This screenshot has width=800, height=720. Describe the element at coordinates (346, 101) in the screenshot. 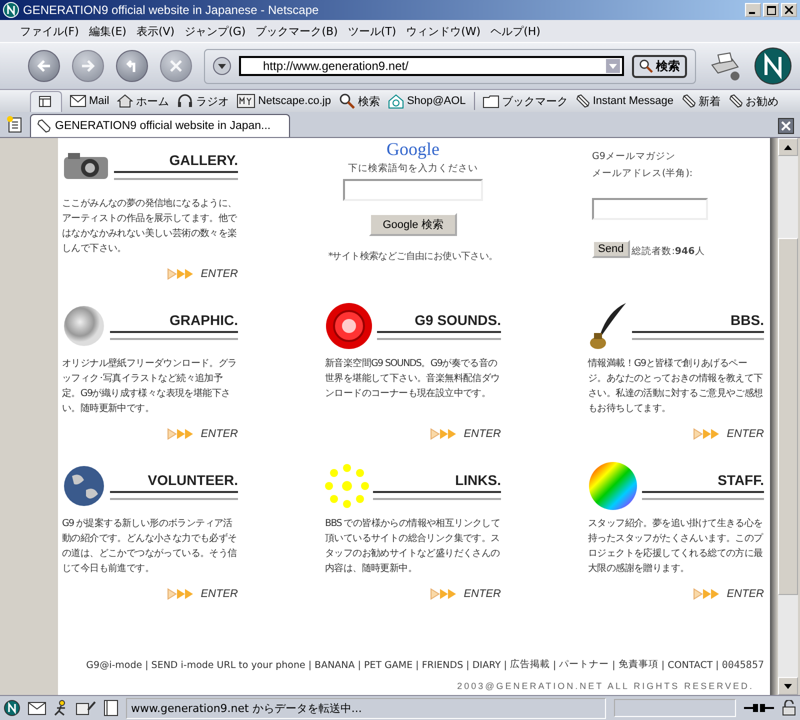

I see `search-icon` at that location.